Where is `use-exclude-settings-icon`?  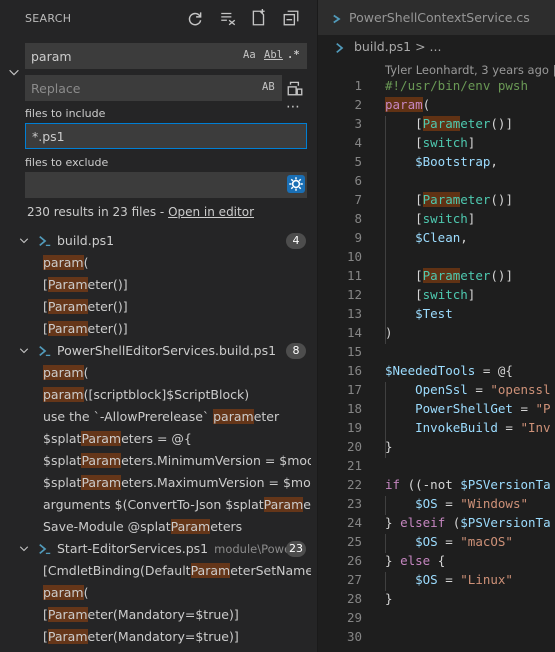
use-exclude-settings-icon is located at coordinates (296, 184).